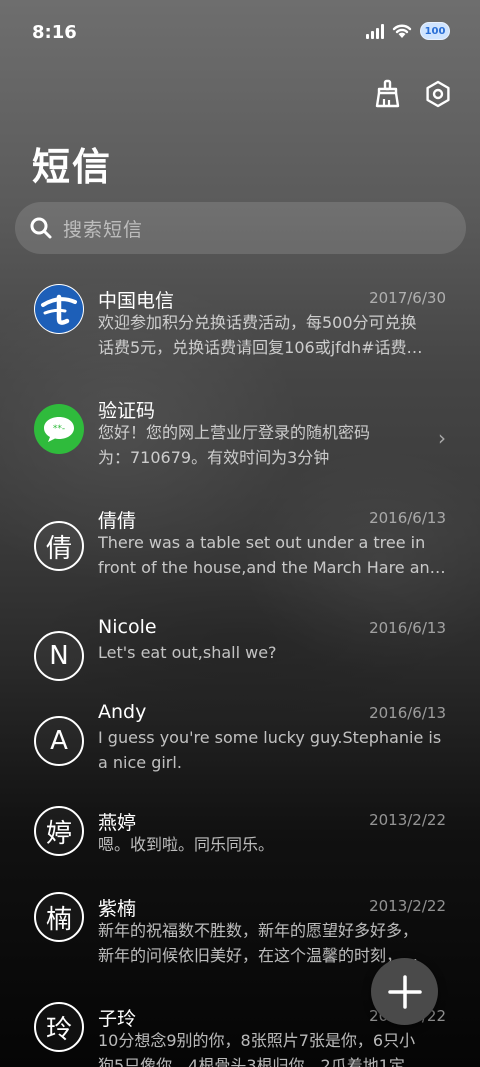 The width and height of the screenshot is (480, 1067). Describe the element at coordinates (413, 94) in the screenshot. I see `top-actions` at that location.